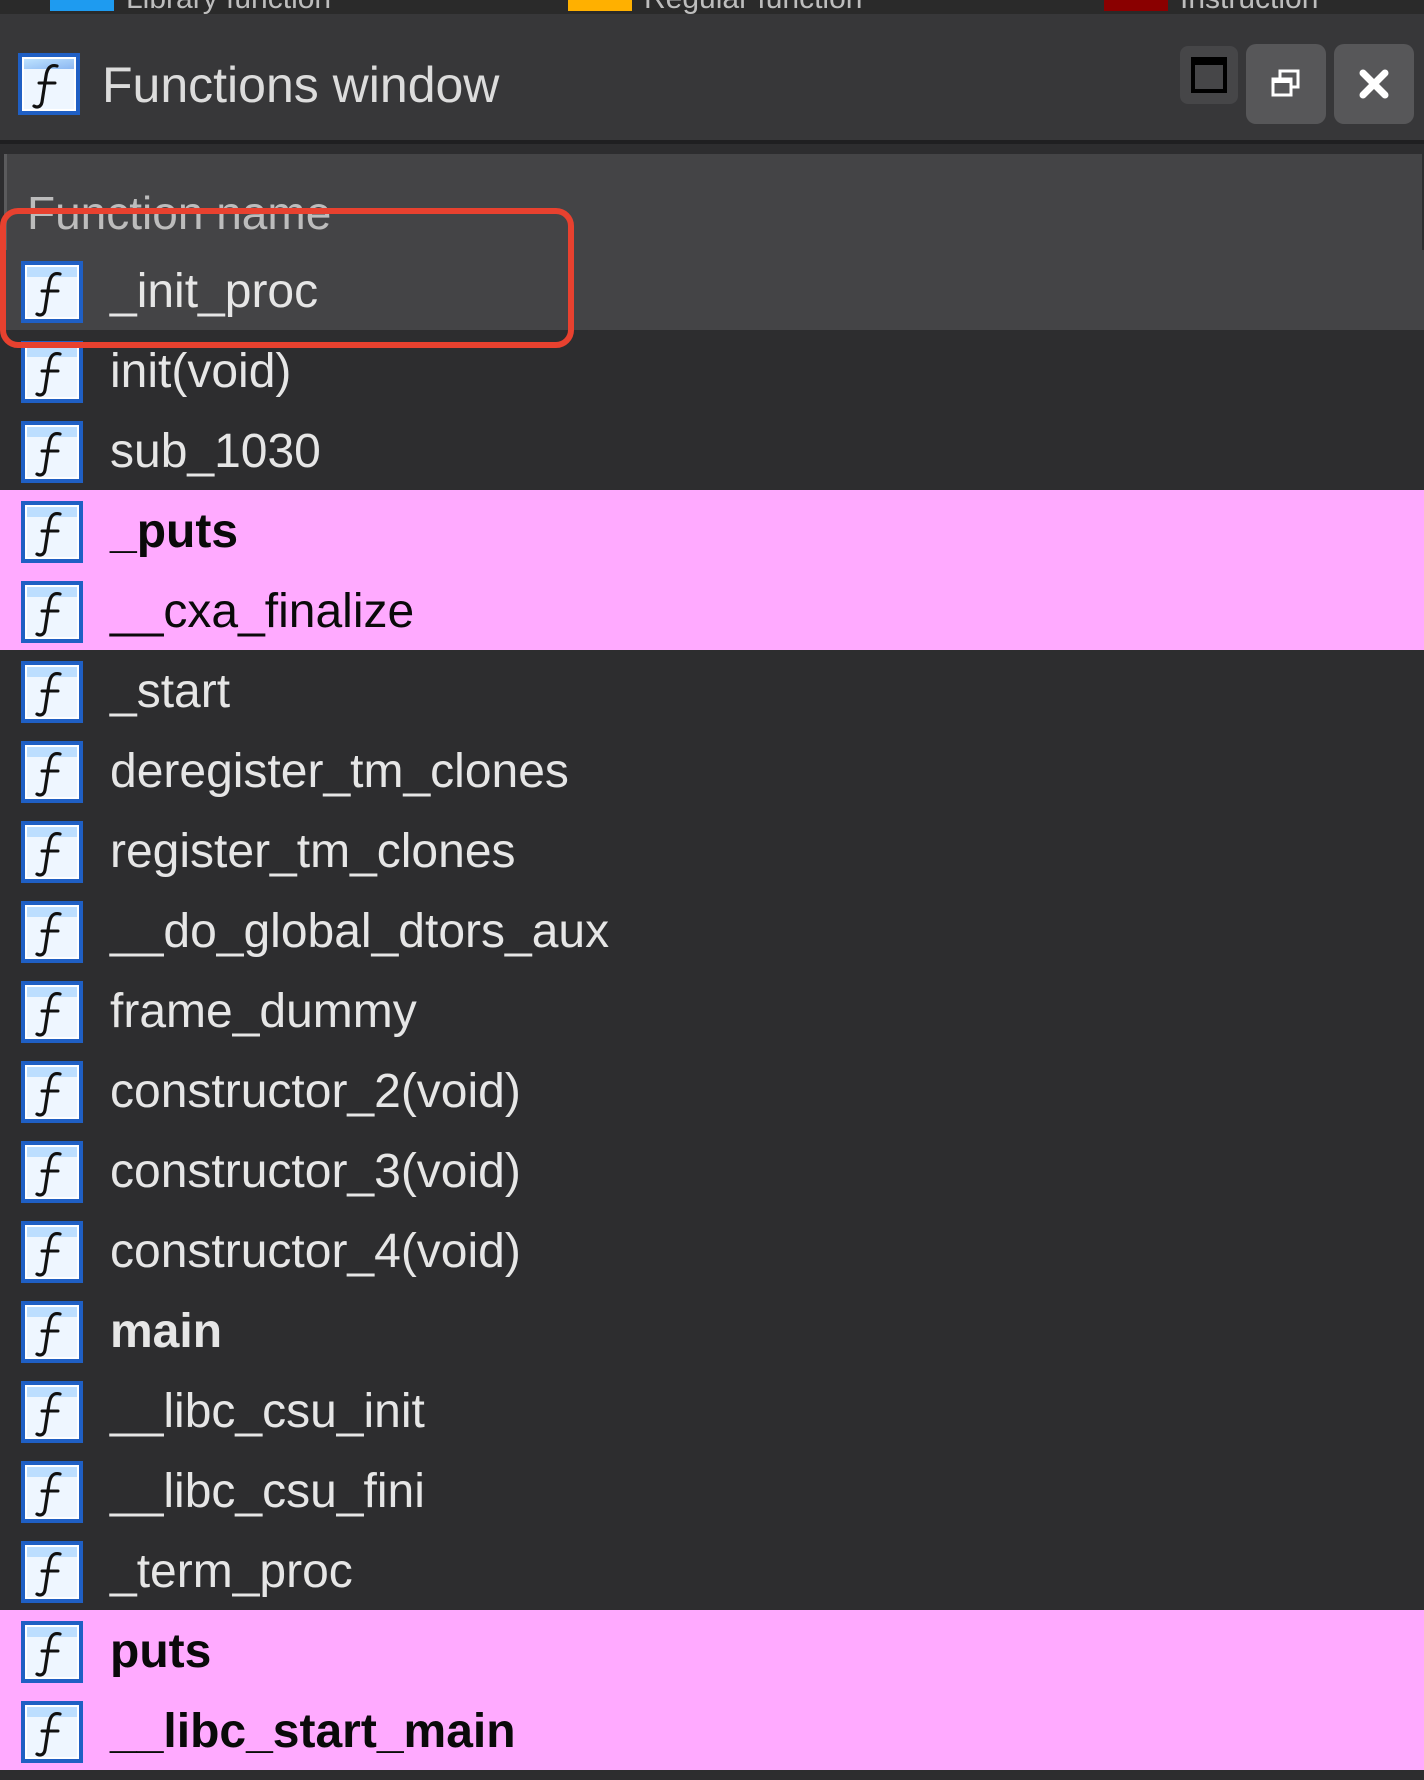 Image resolution: width=1424 pixels, height=1780 pixels. What do you see at coordinates (170, 691) in the screenshot?
I see `function-name: _start` at bounding box center [170, 691].